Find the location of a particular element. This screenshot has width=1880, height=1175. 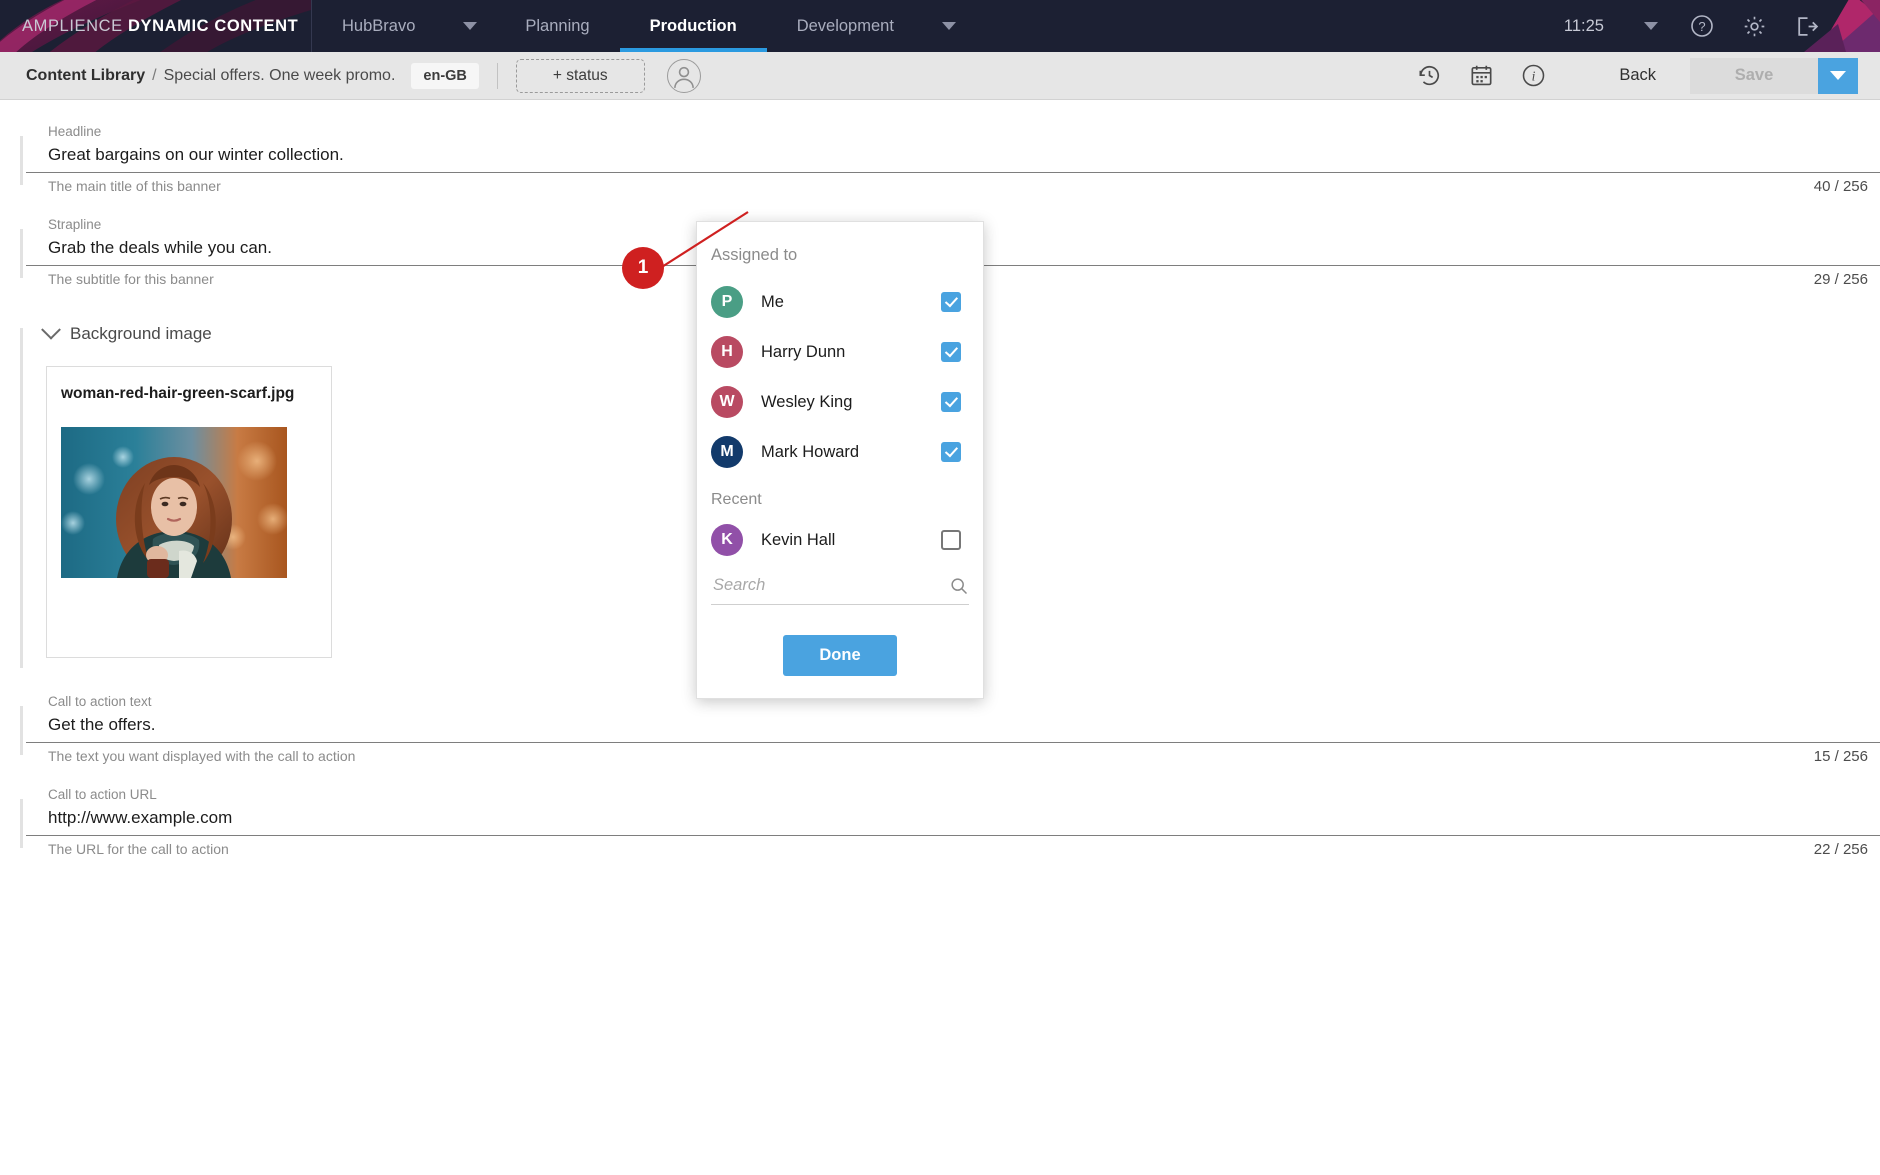

revision-history-button is located at coordinates (1429, 76).